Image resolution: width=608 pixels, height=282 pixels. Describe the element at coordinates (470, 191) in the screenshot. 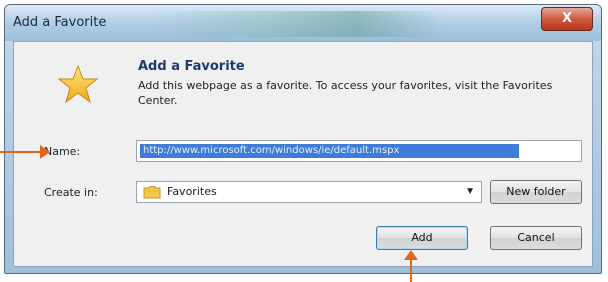

I see `chevron-down-icon: ▼` at that location.